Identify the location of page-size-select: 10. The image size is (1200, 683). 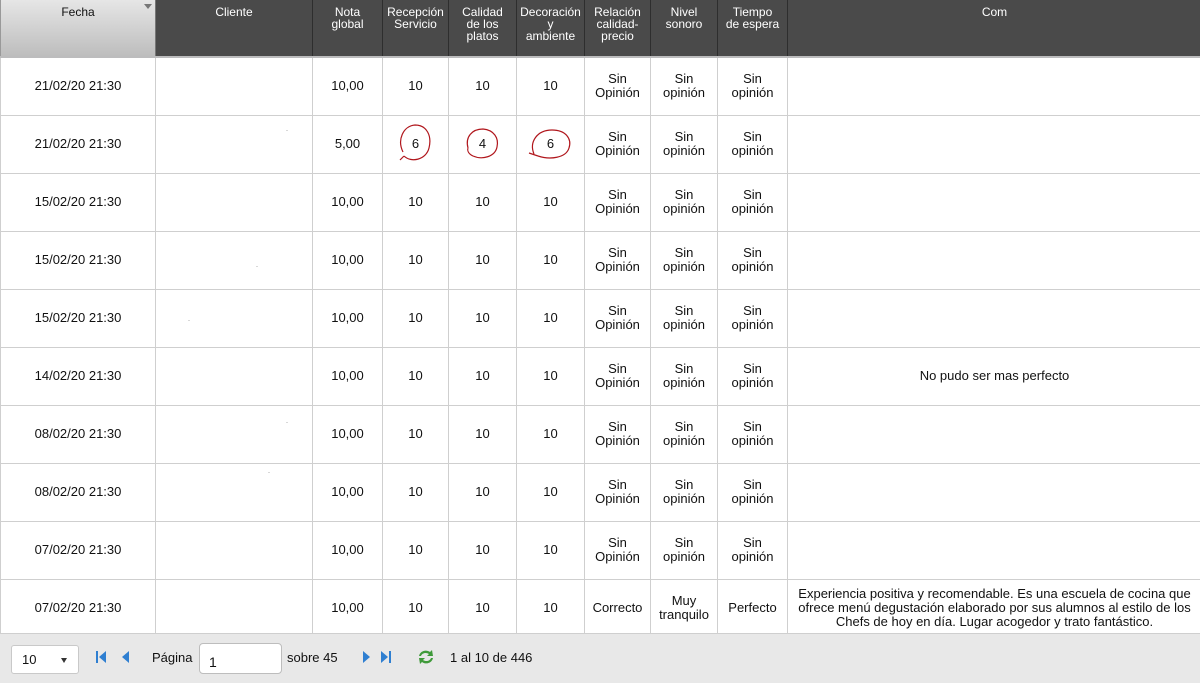
(45, 659).